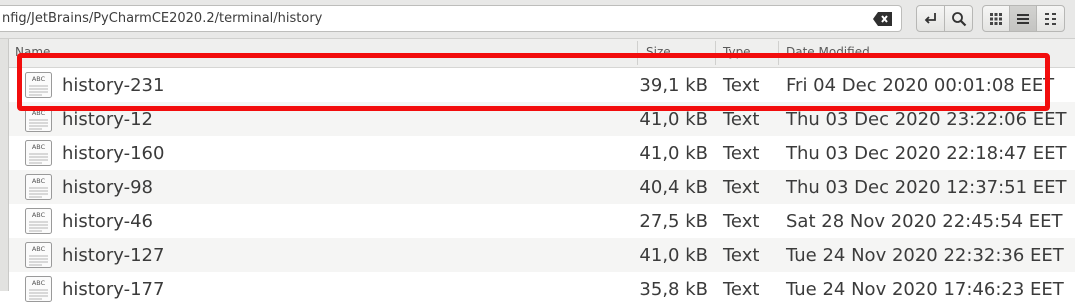 Image resolution: width=1075 pixels, height=307 pixels. I want to click on list-view-button, so click(1023, 18).